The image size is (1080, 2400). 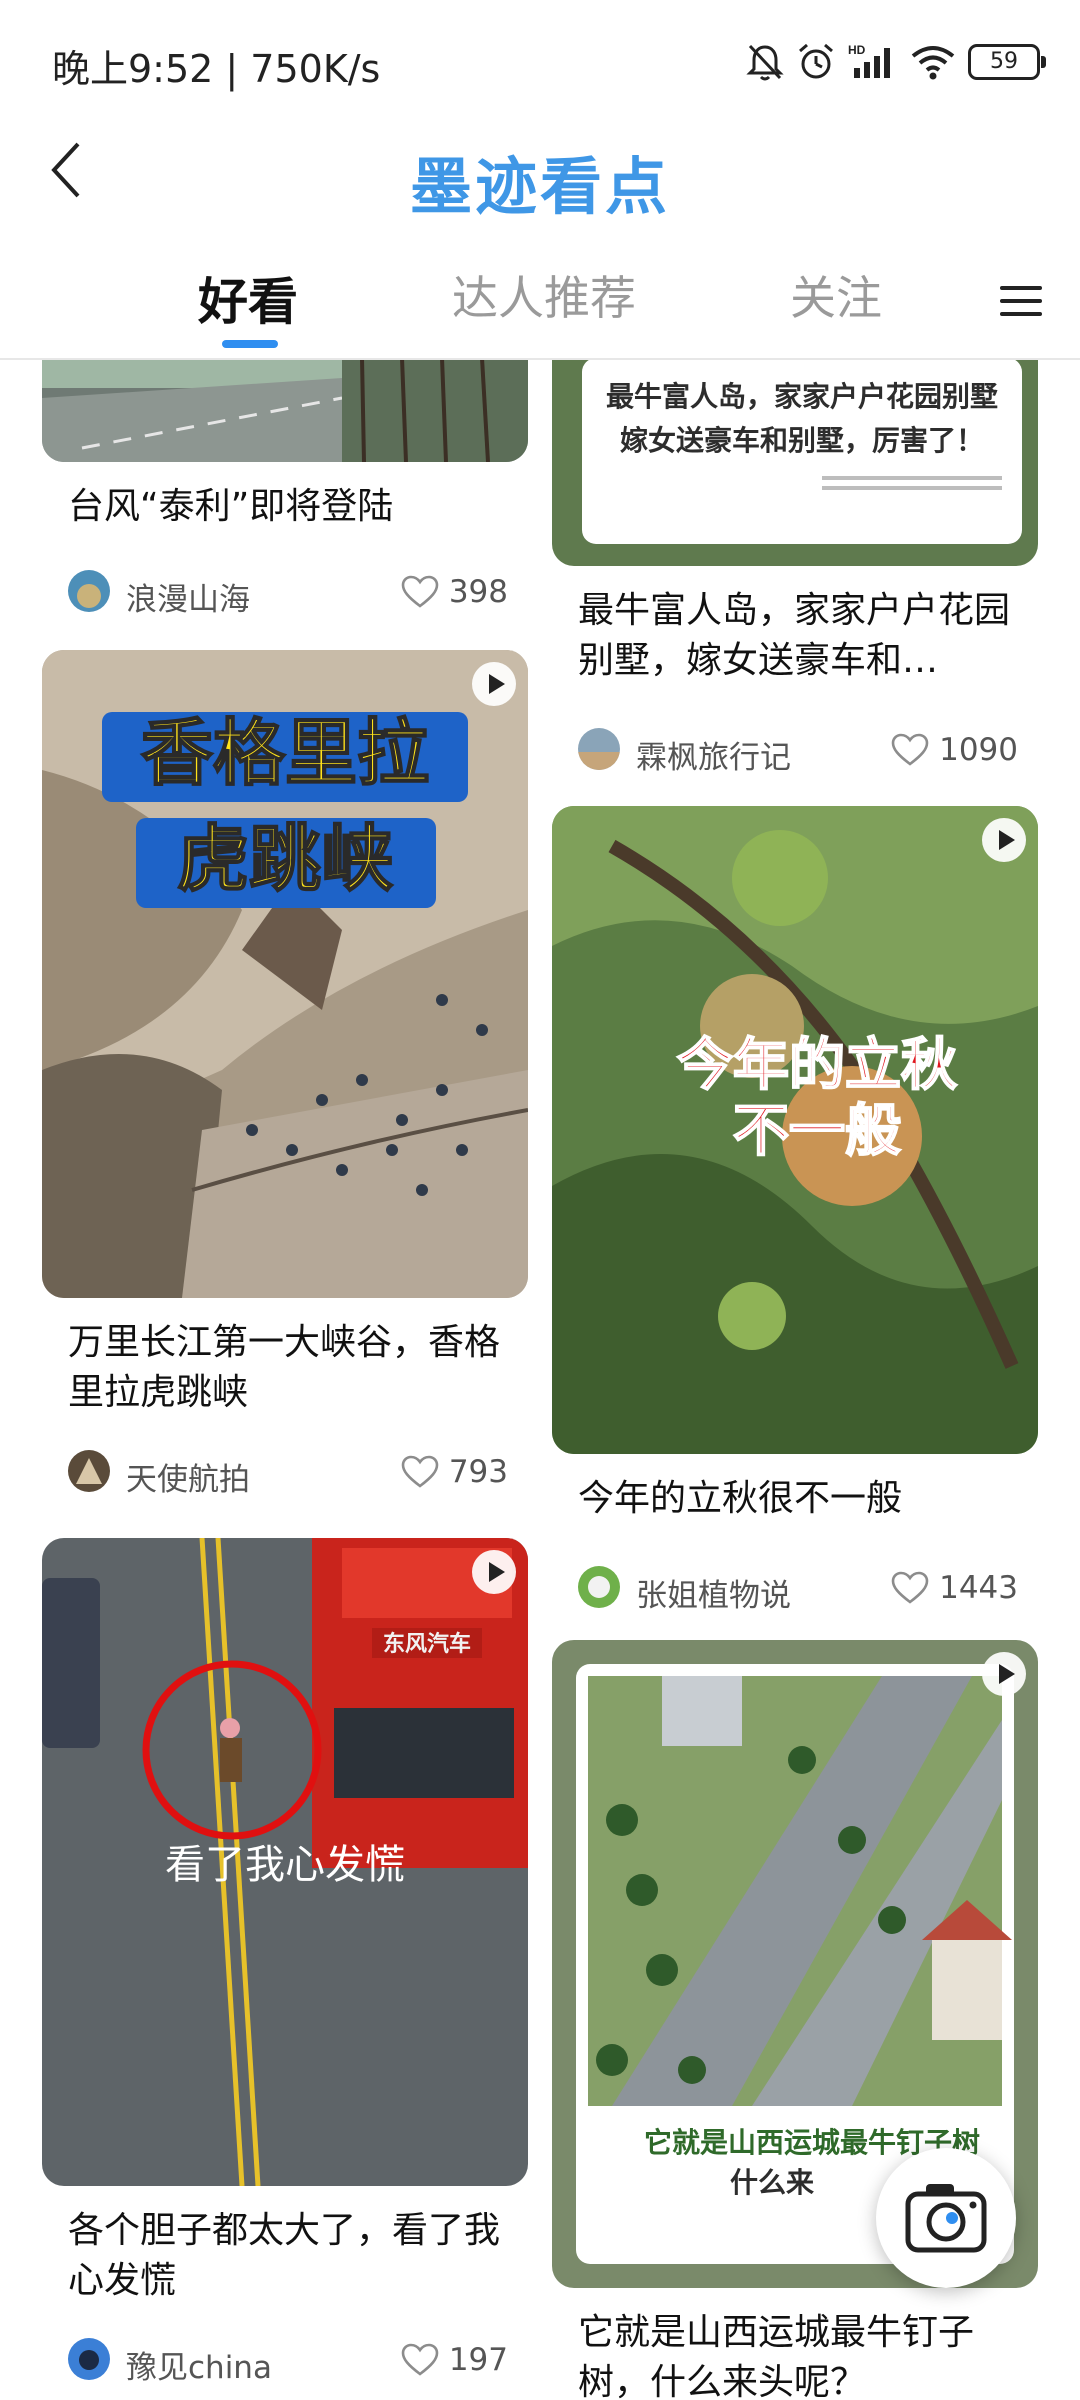 I want to click on like-count-value: 398, so click(x=478, y=592).